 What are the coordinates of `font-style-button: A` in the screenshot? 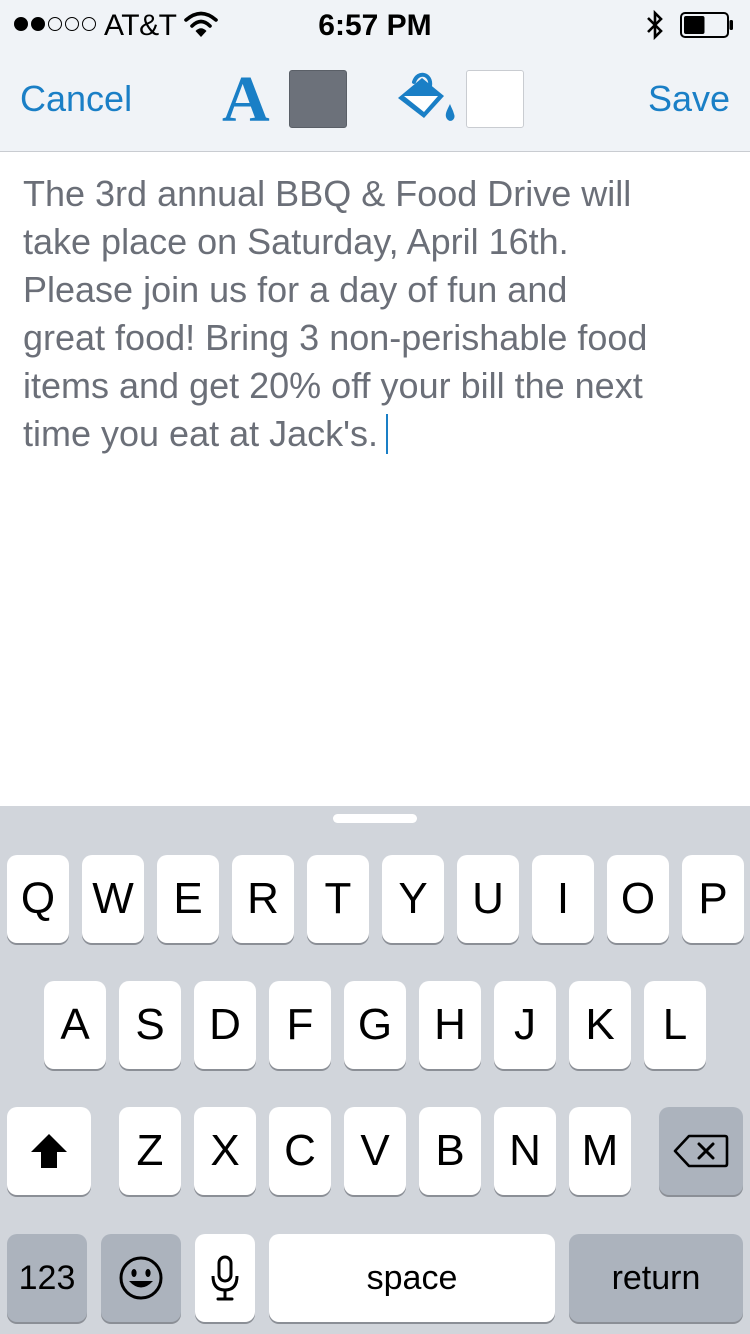 It's located at (246, 100).